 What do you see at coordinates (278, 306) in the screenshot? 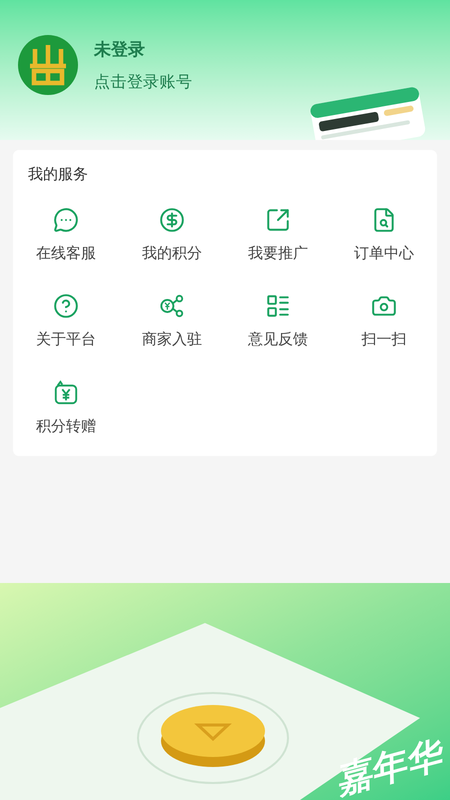
I see `list-icon` at bounding box center [278, 306].